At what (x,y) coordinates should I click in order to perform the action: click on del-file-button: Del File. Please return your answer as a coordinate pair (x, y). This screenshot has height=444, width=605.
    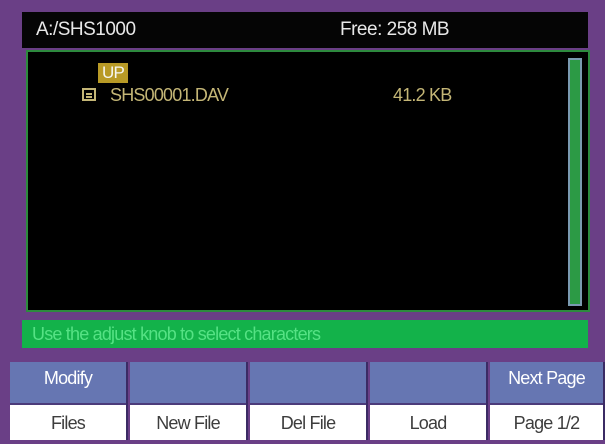
    Looking at the image, I should click on (308, 421).